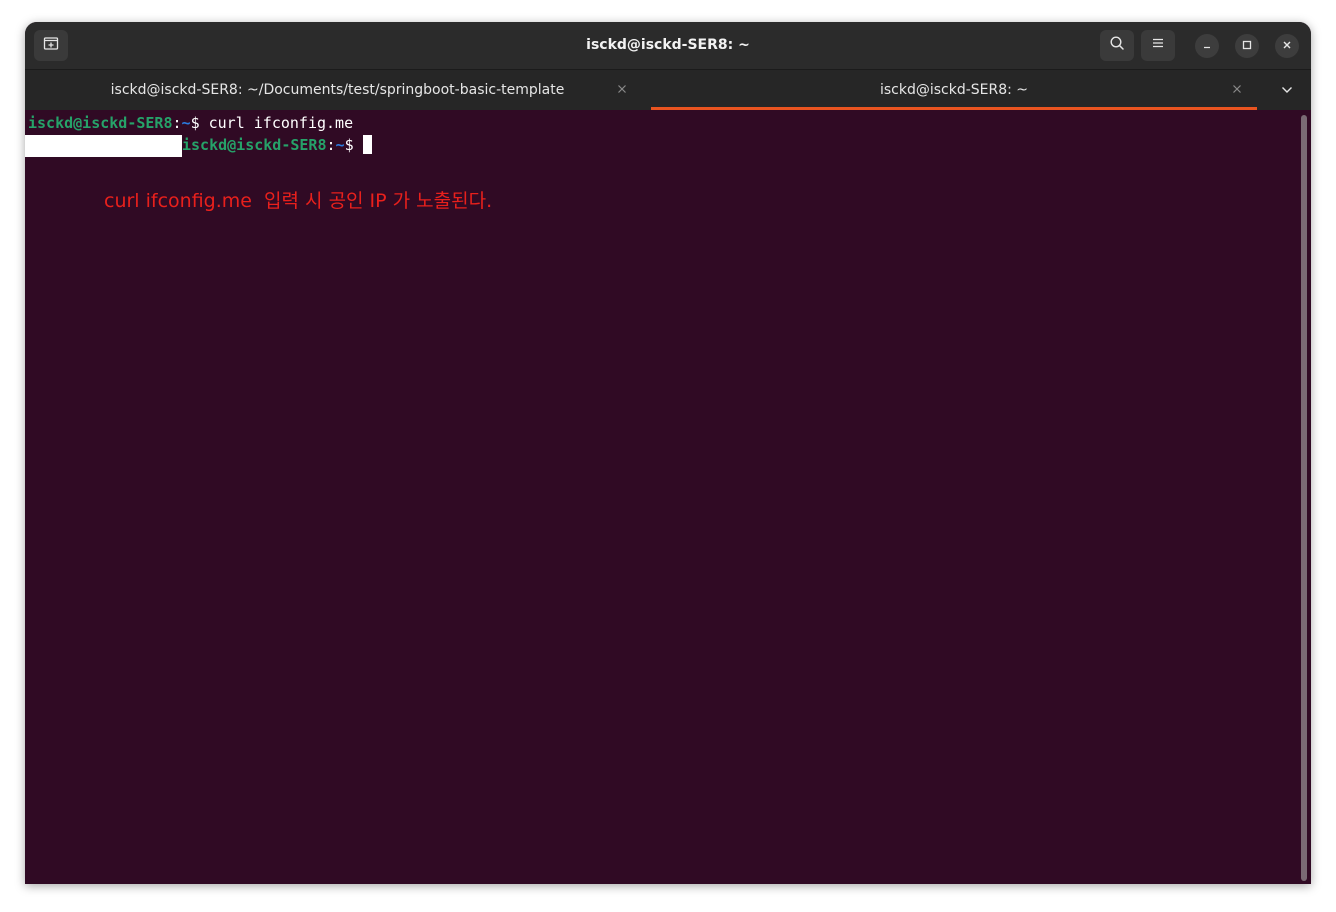  I want to click on search-icon, so click(1117, 45).